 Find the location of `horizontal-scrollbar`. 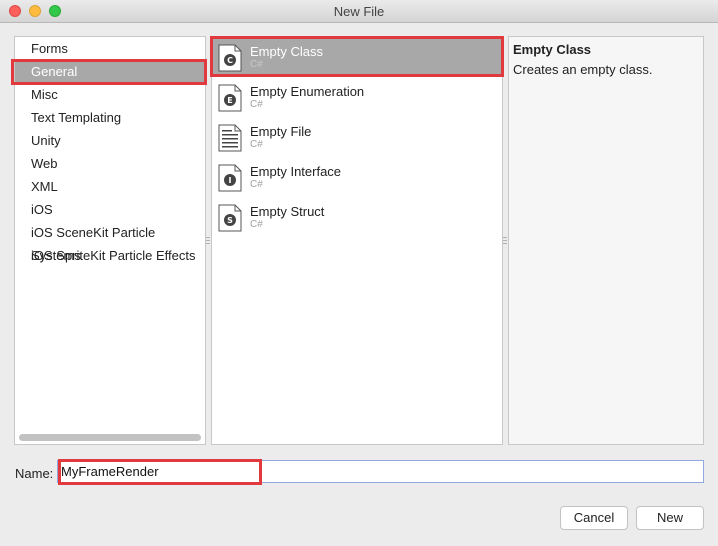

horizontal-scrollbar is located at coordinates (110, 437).